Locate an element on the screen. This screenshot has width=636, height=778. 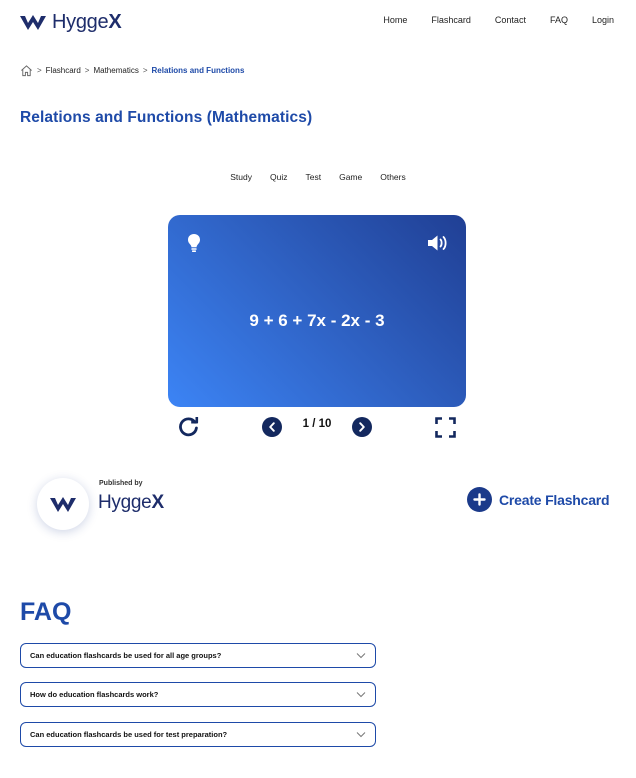
faq-title: FAQ is located at coordinates (46, 612).